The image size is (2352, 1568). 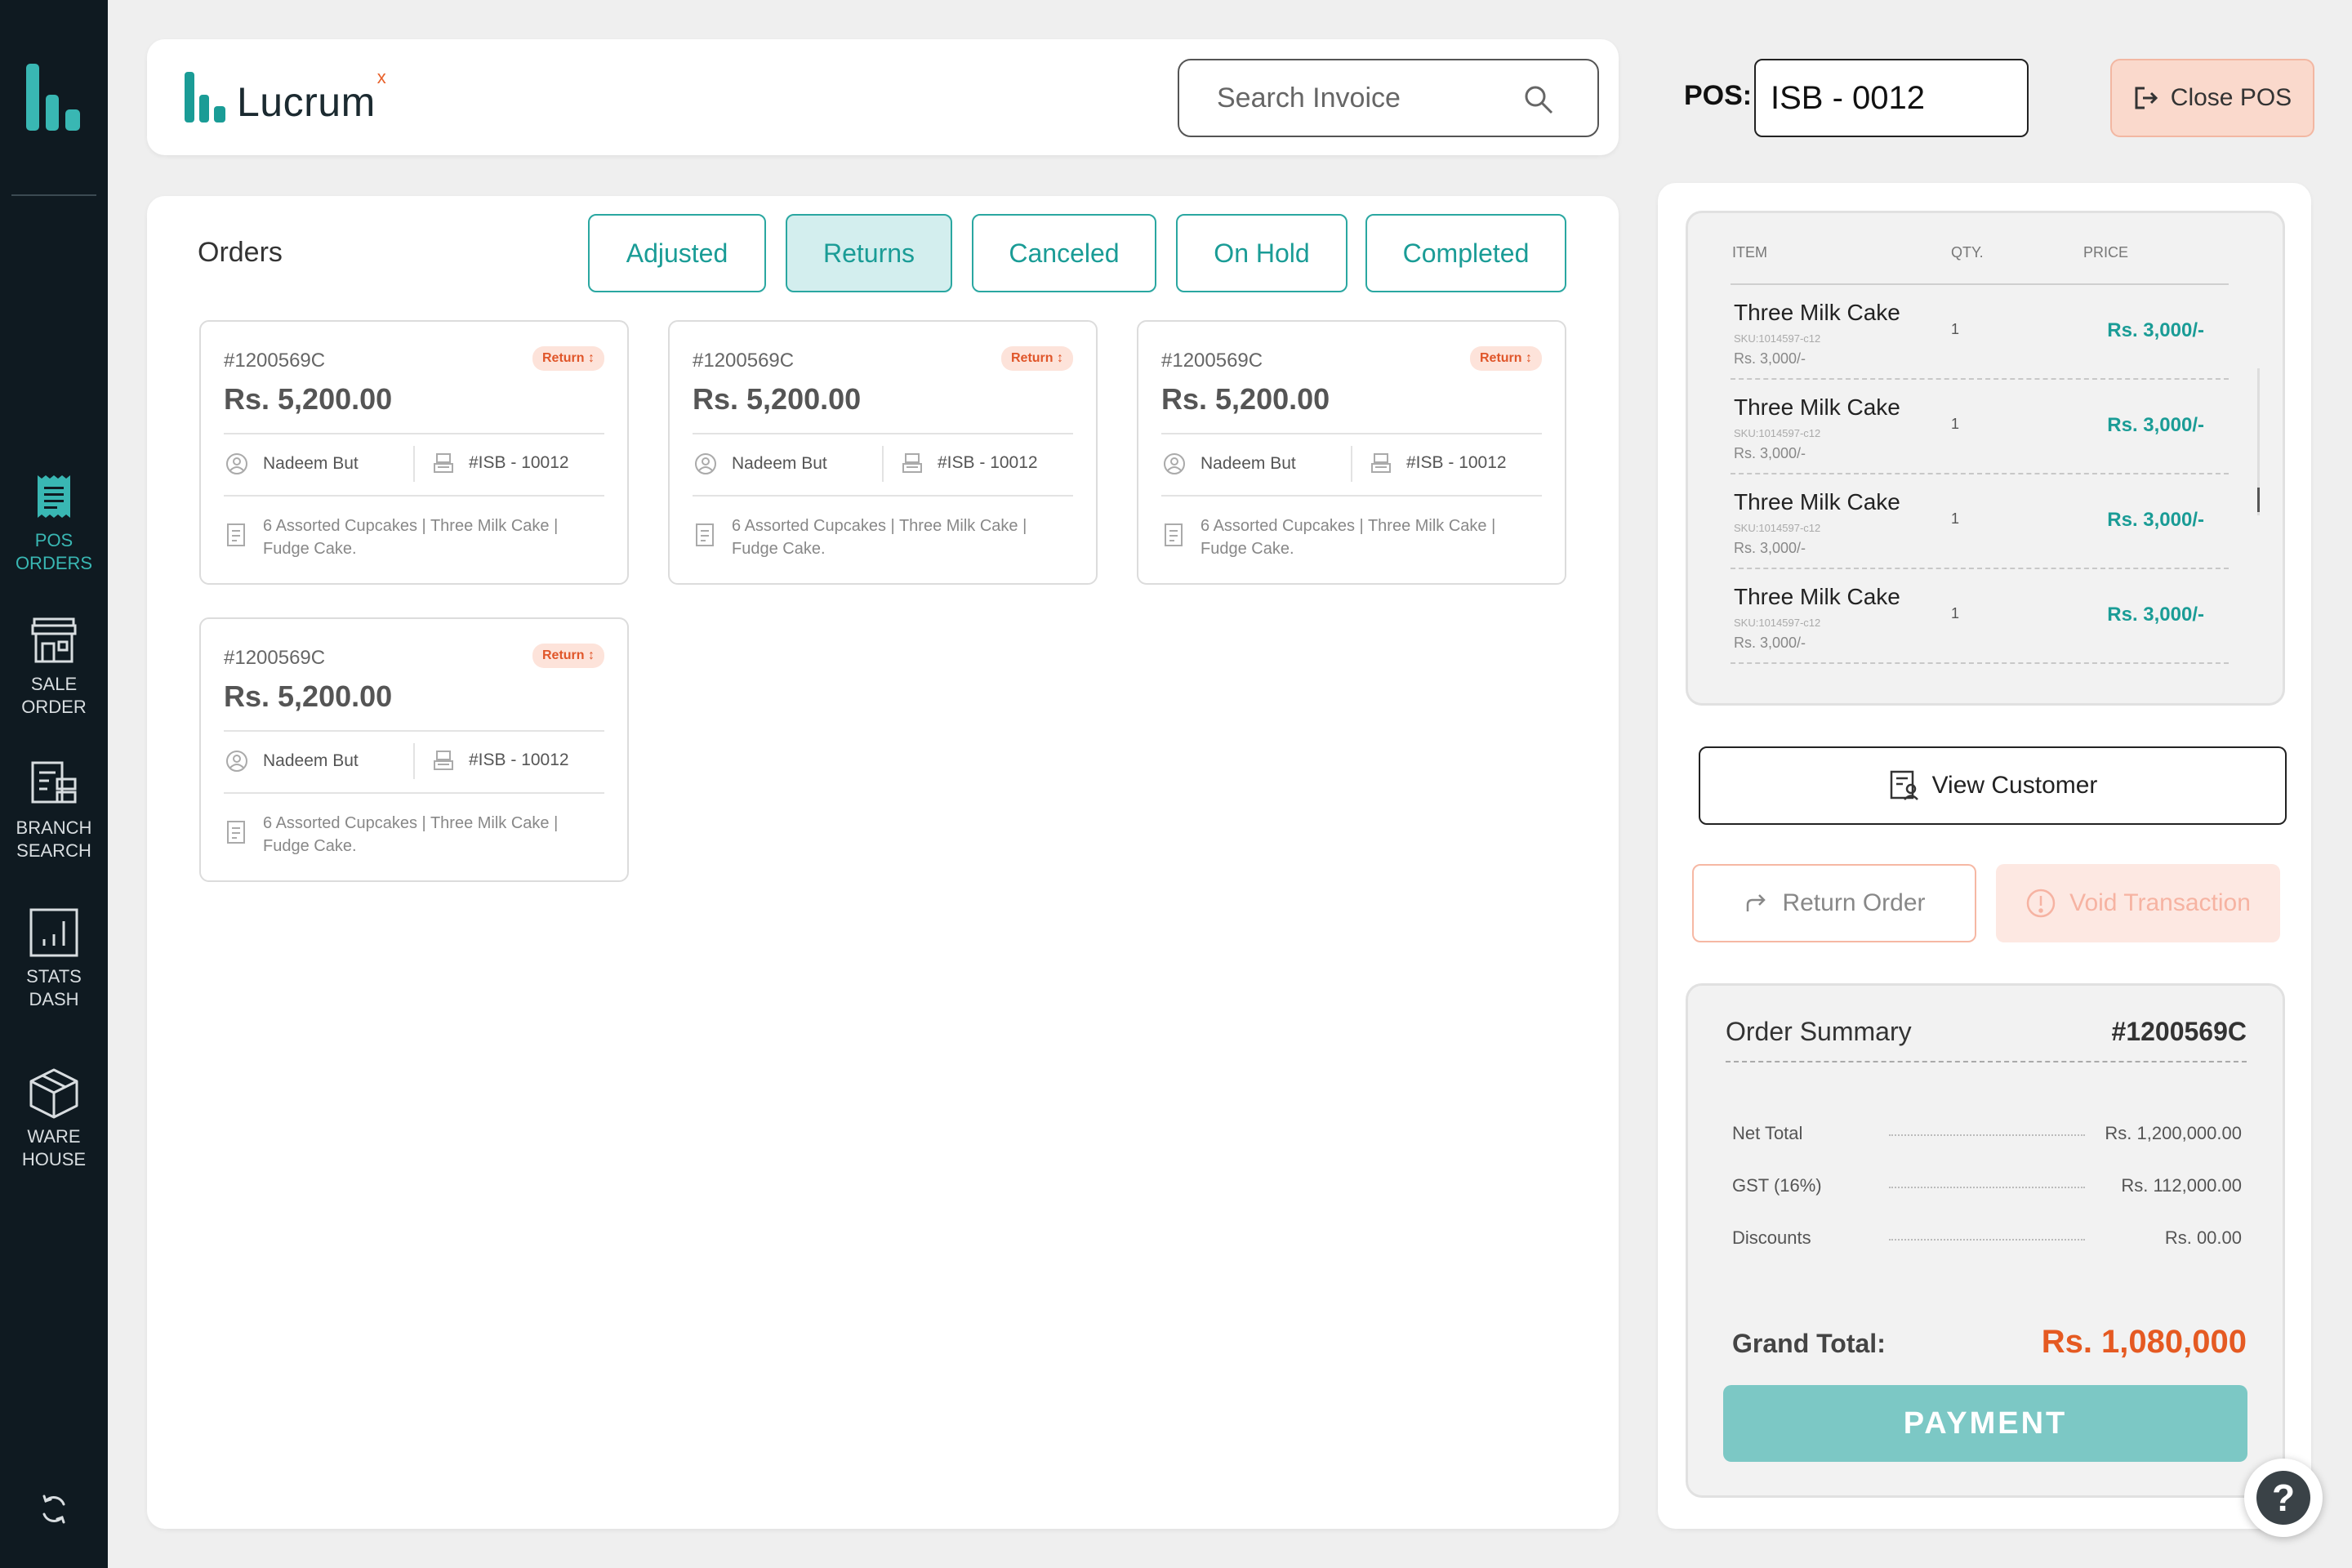 What do you see at coordinates (1777, 338) in the screenshot?
I see `item-sku: SKU:1014597-c12` at bounding box center [1777, 338].